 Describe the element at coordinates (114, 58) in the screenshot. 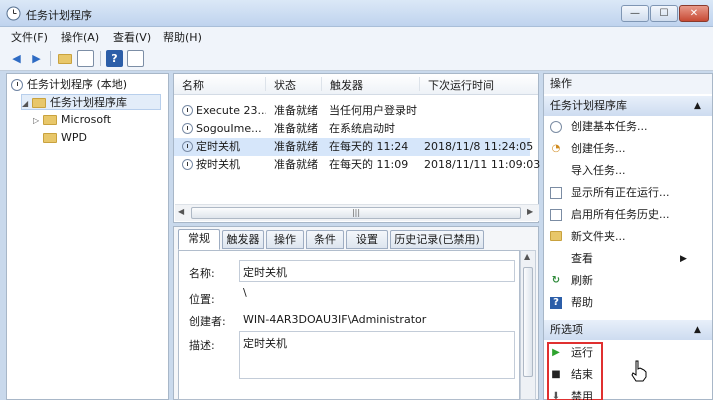

I see `help-icon: ?` at that location.